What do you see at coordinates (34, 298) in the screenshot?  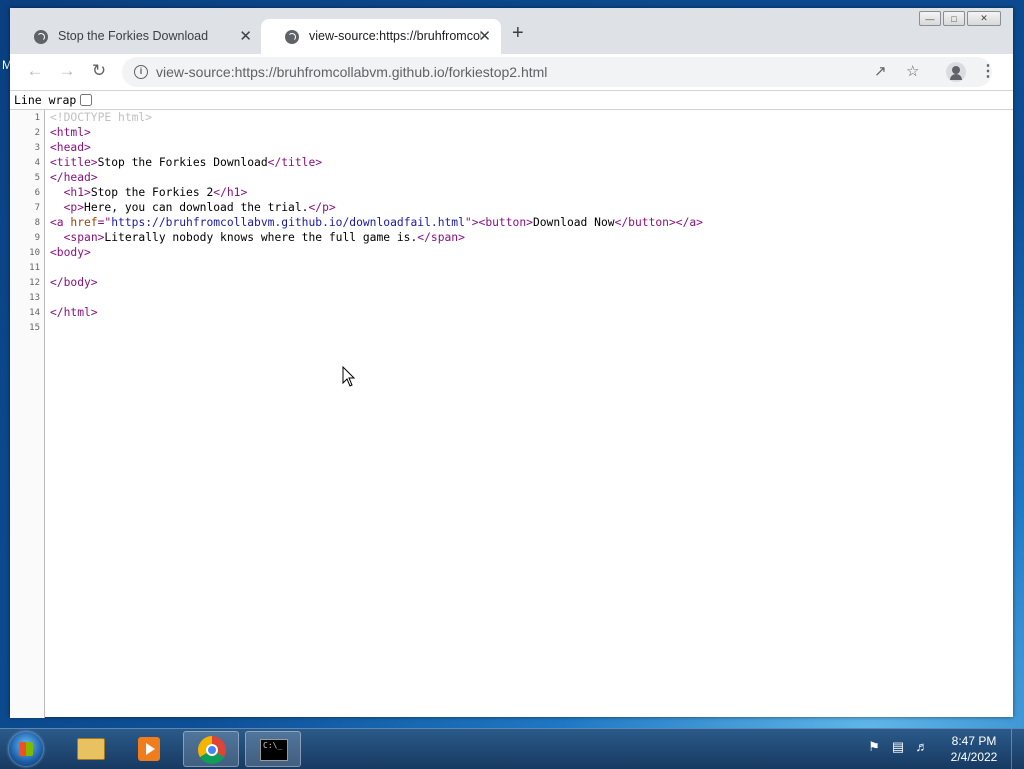 I see `line-number: 13` at bounding box center [34, 298].